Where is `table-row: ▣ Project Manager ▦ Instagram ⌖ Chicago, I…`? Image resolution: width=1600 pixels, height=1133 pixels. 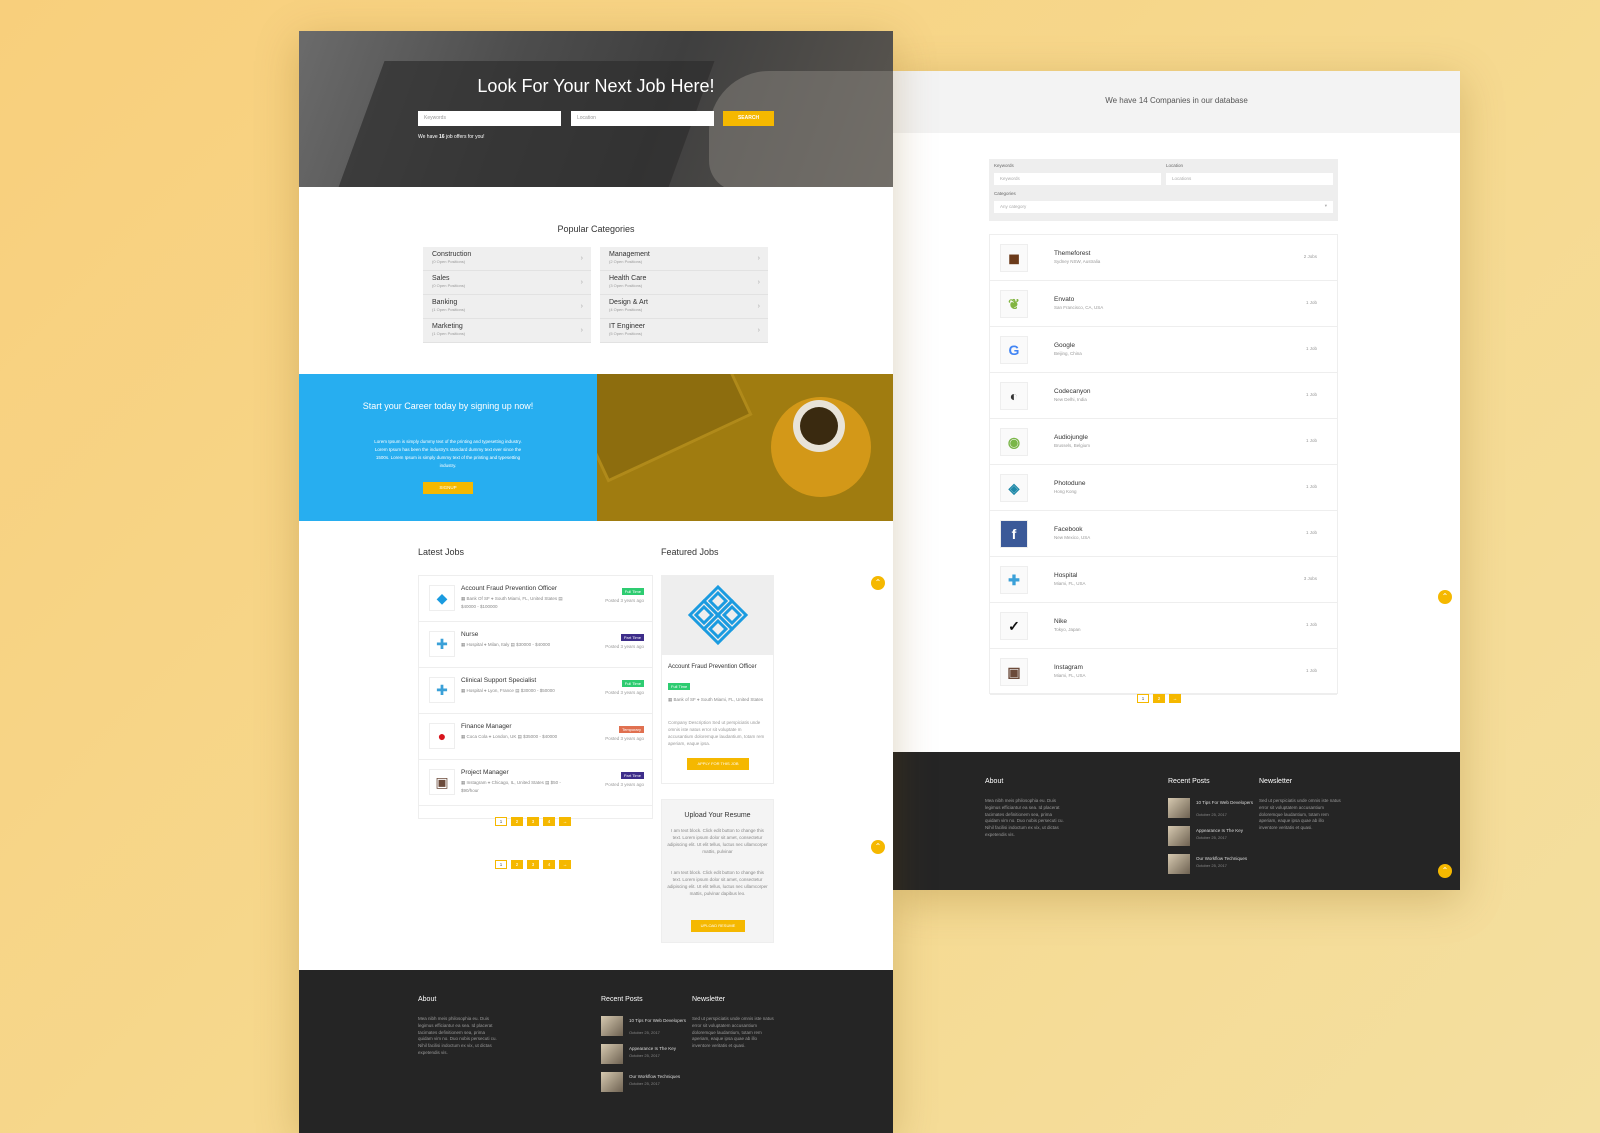 table-row: ▣ Project Manager ▦ Instagram ⌖ Chicago, I… is located at coordinates (535, 783).